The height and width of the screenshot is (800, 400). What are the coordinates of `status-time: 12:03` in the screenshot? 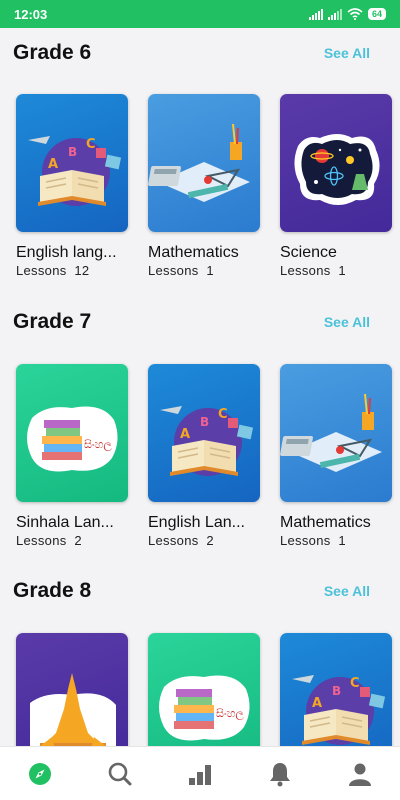 It's located at (31, 14).